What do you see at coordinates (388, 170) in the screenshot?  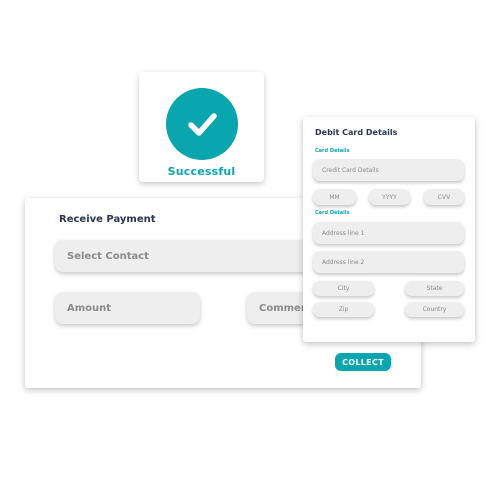 I see `credit-card-details-field: Credit Card Details` at bounding box center [388, 170].